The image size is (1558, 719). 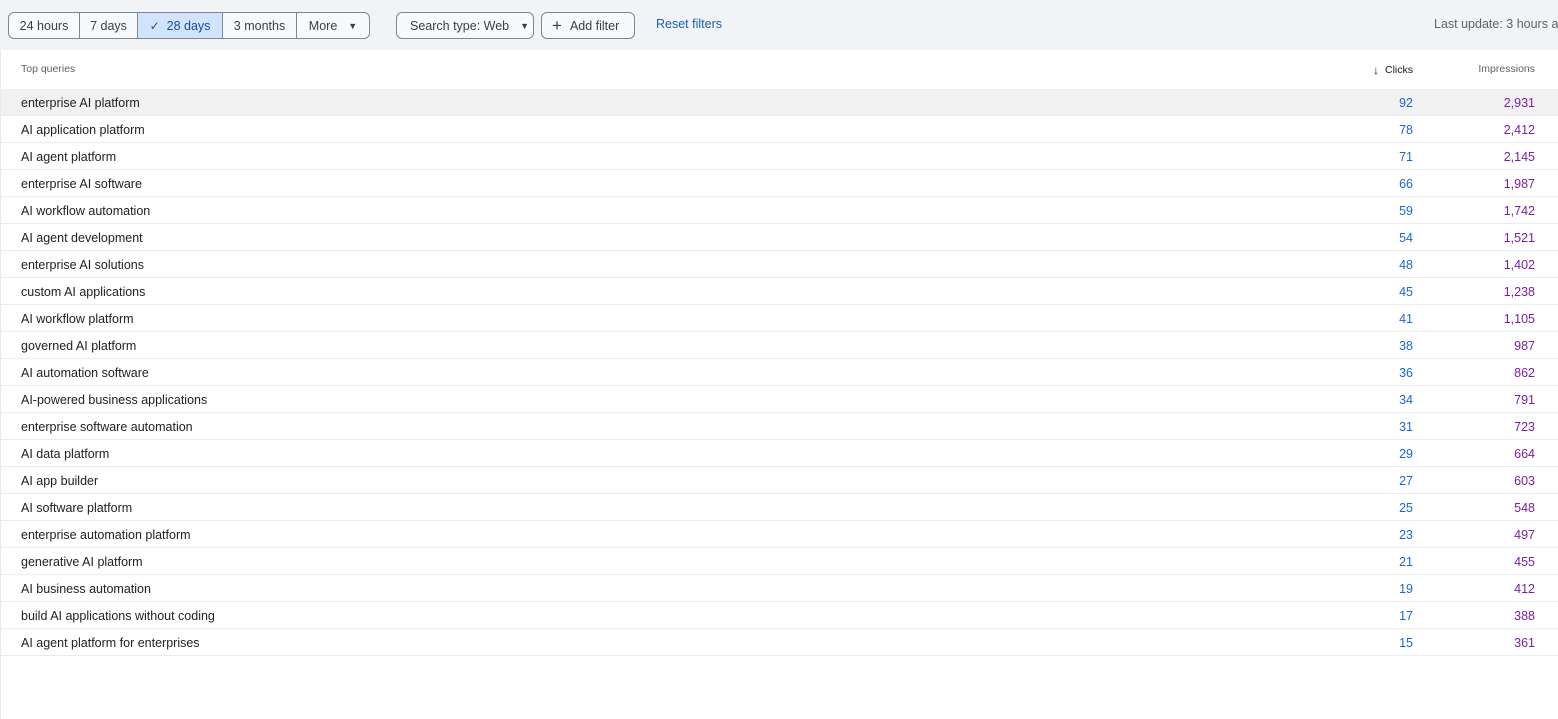 I want to click on table-row: AI agent platform for enterprises 15 361, so click(x=779, y=642).